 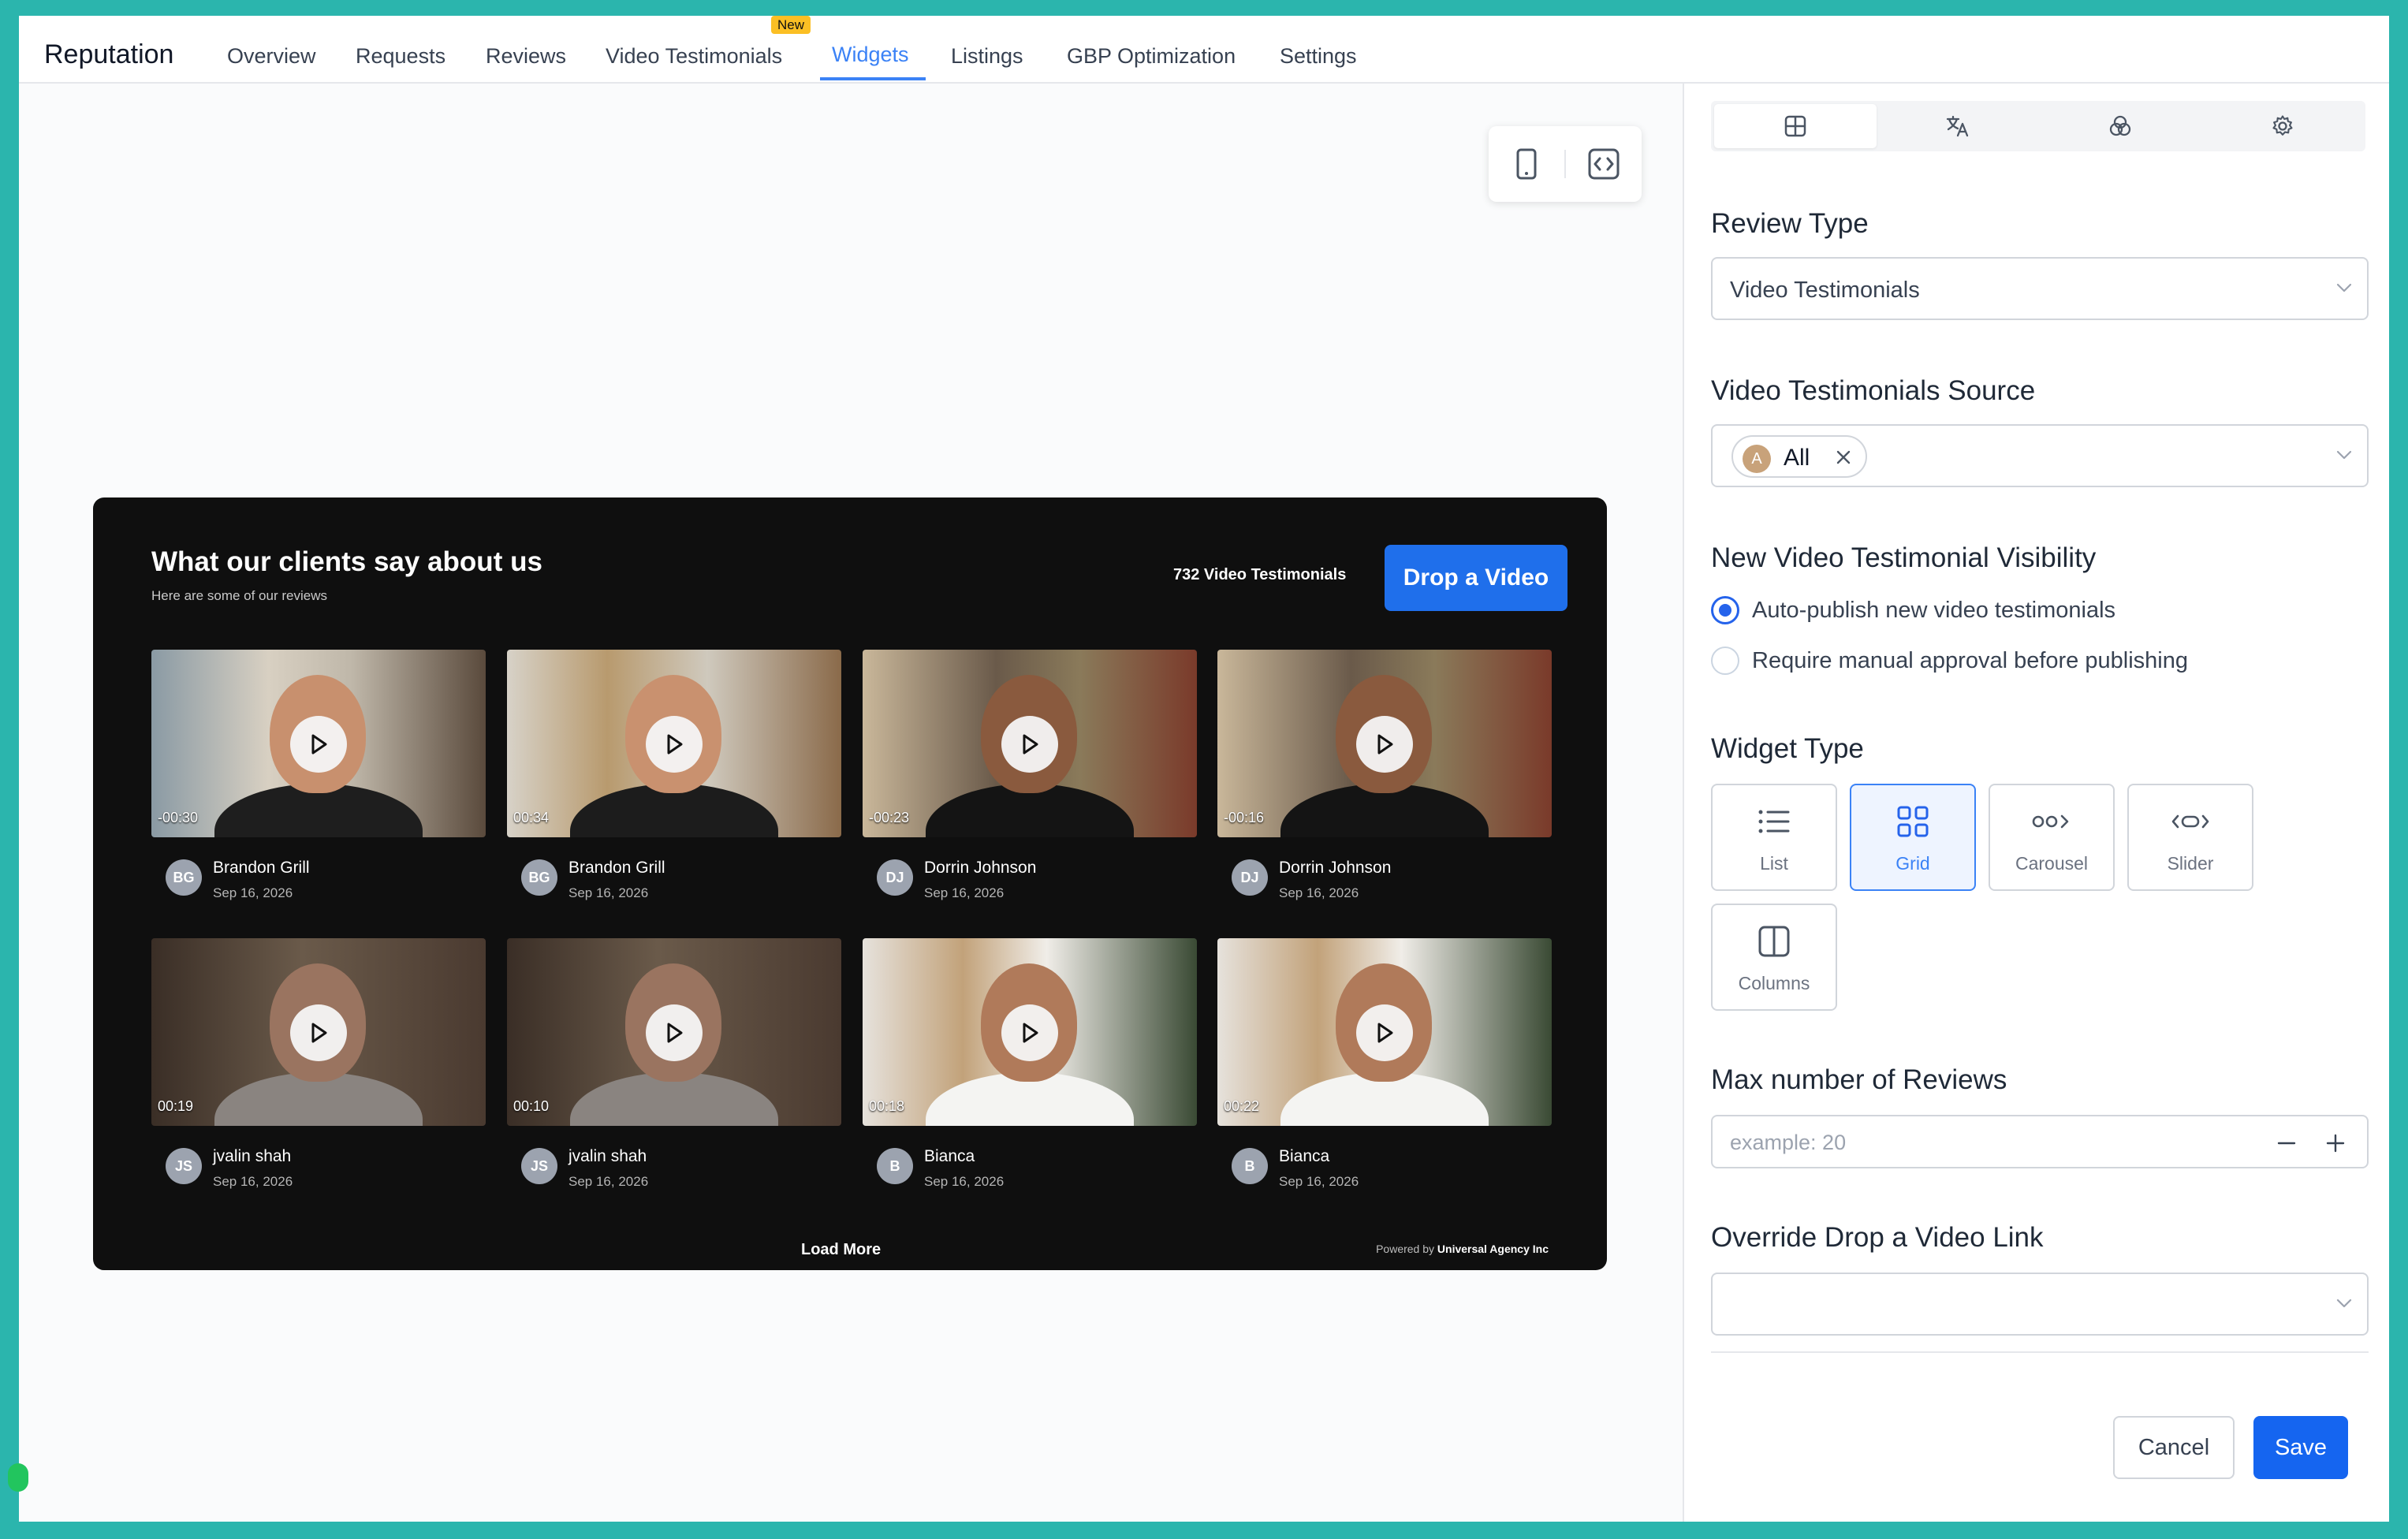 What do you see at coordinates (531, 1106) in the screenshot?
I see `video-duration: 00:10` at bounding box center [531, 1106].